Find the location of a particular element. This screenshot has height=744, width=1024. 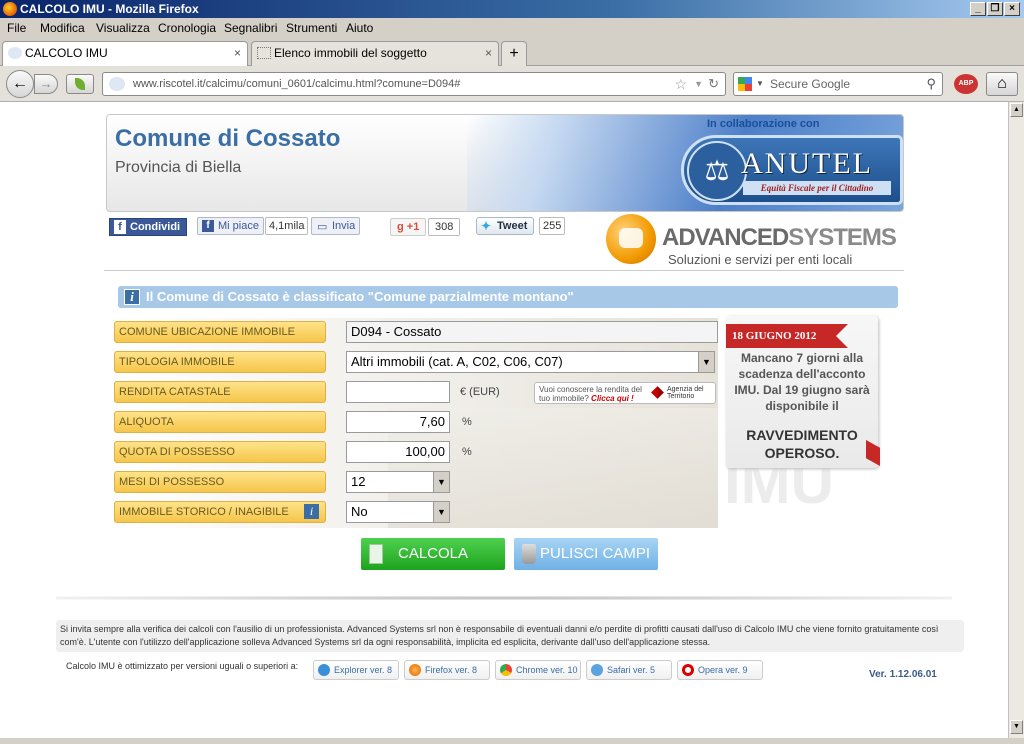

agenzia-territorio-logo: Agenzia del Territorio is located at coordinates (681, 393).